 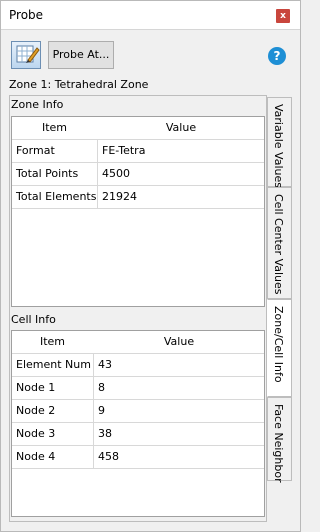 I want to click on cell-info-label: Cell Info, so click(x=33, y=319).